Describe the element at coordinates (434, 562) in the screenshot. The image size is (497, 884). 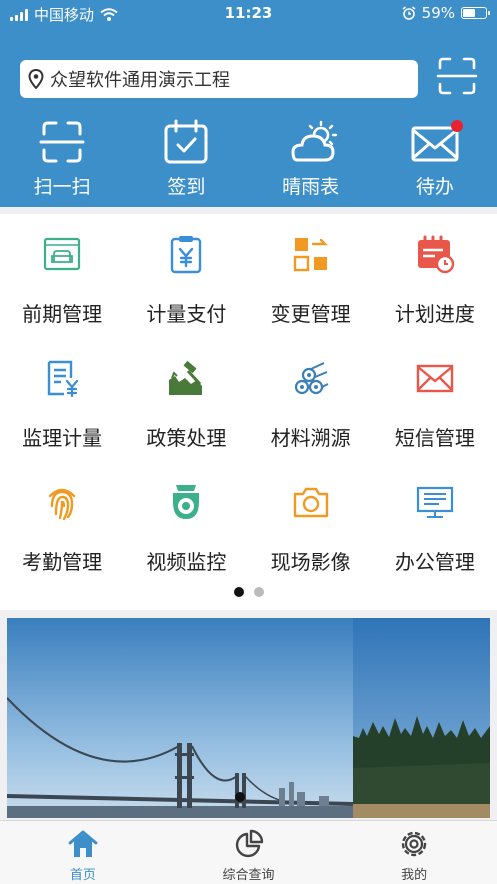
I see `module-label: 办公管理` at that location.